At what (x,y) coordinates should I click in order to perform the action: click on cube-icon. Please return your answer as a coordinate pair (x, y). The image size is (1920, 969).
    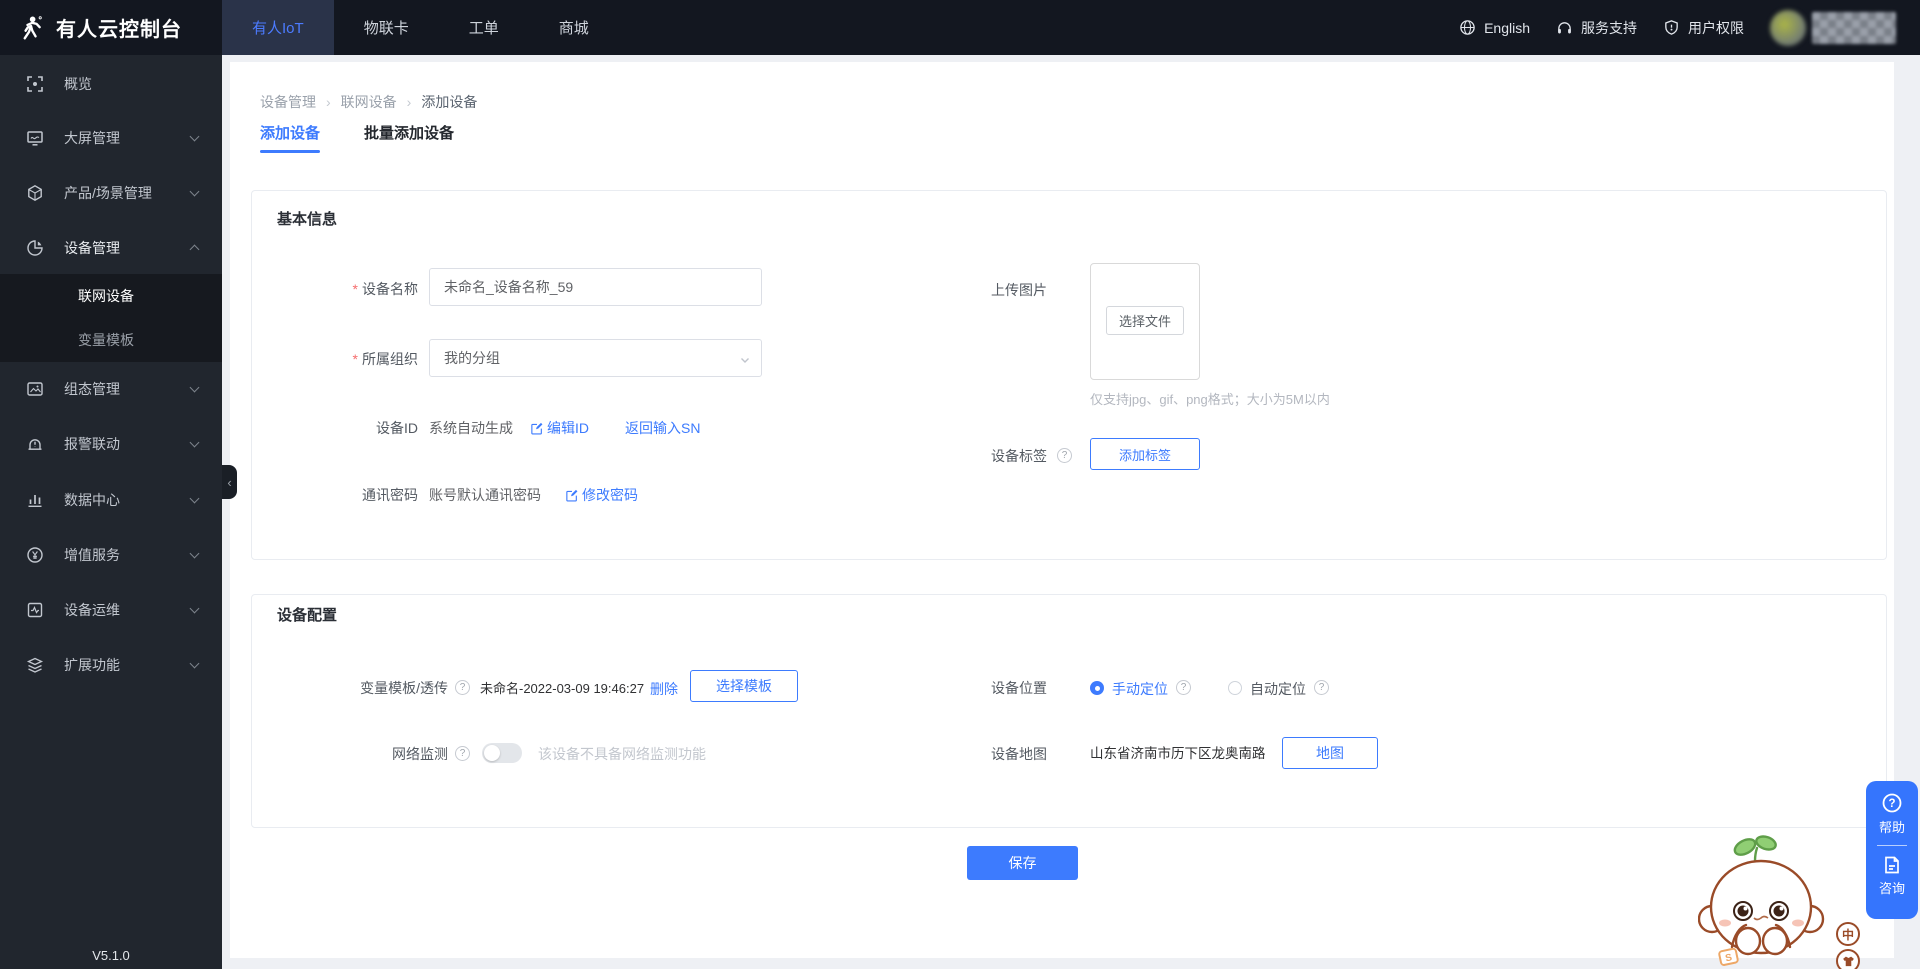
    Looking at the image, I should click on (35, 193).